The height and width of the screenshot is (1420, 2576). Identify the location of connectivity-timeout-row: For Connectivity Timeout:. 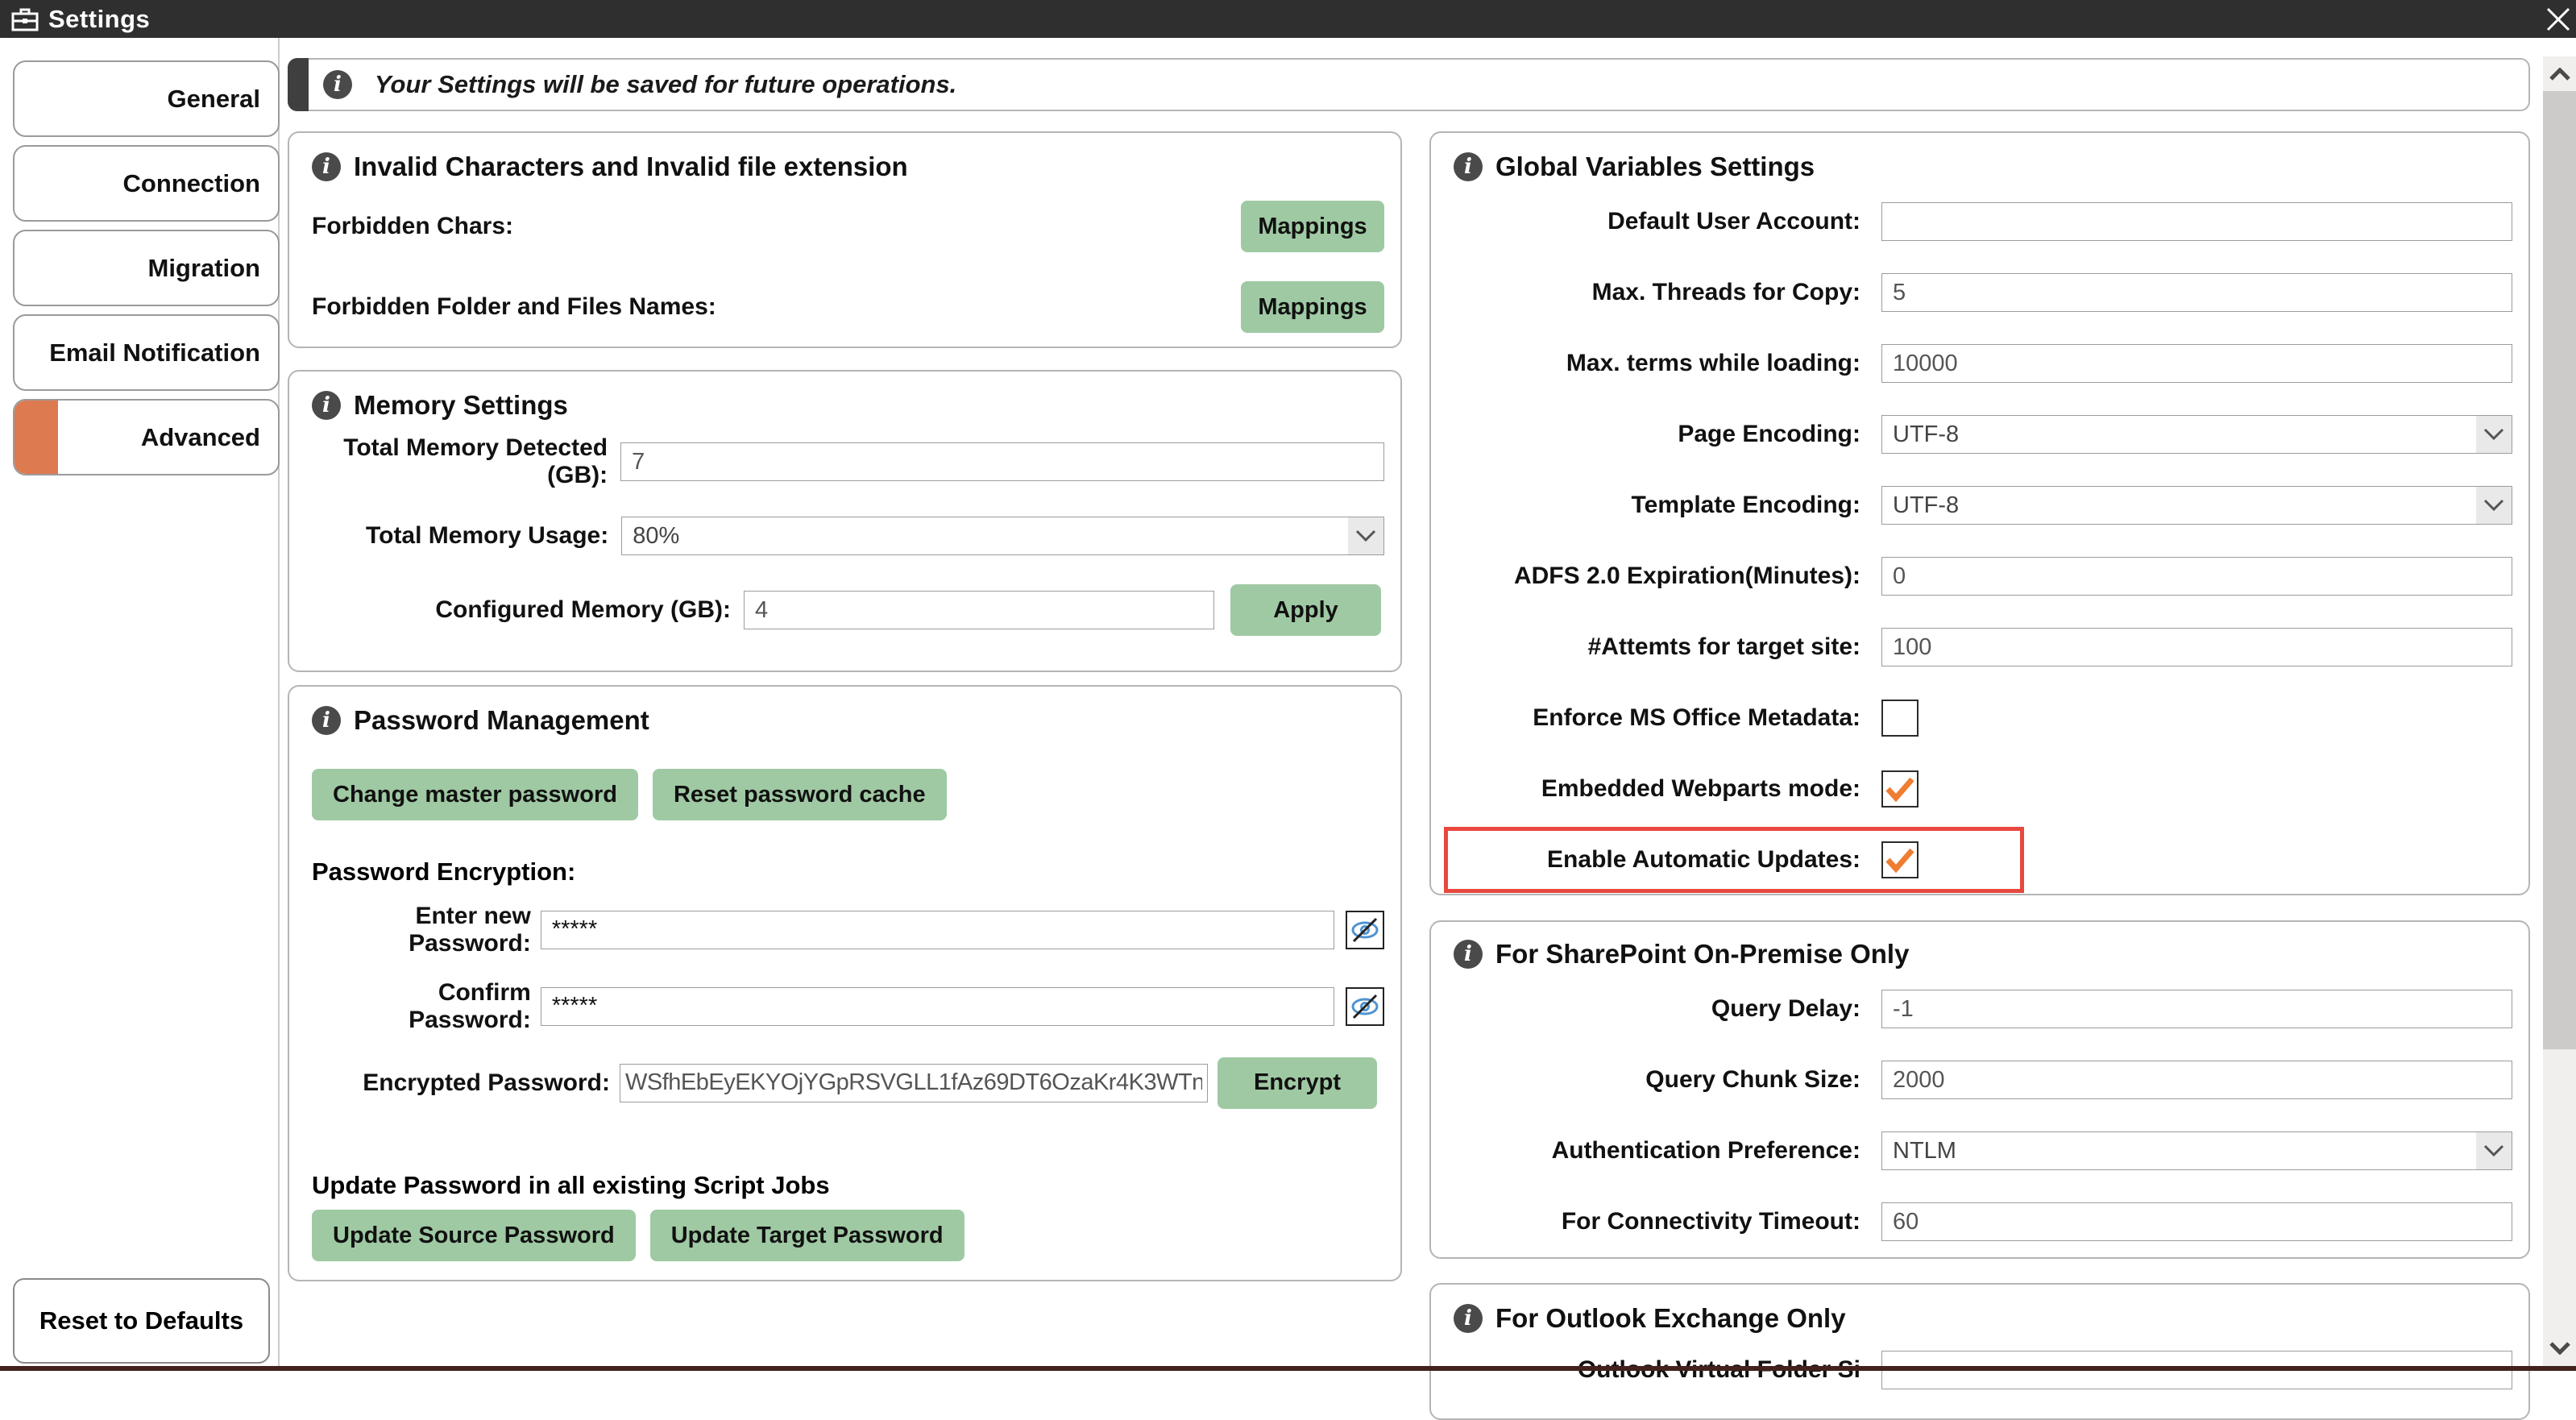
(1983, 1221).